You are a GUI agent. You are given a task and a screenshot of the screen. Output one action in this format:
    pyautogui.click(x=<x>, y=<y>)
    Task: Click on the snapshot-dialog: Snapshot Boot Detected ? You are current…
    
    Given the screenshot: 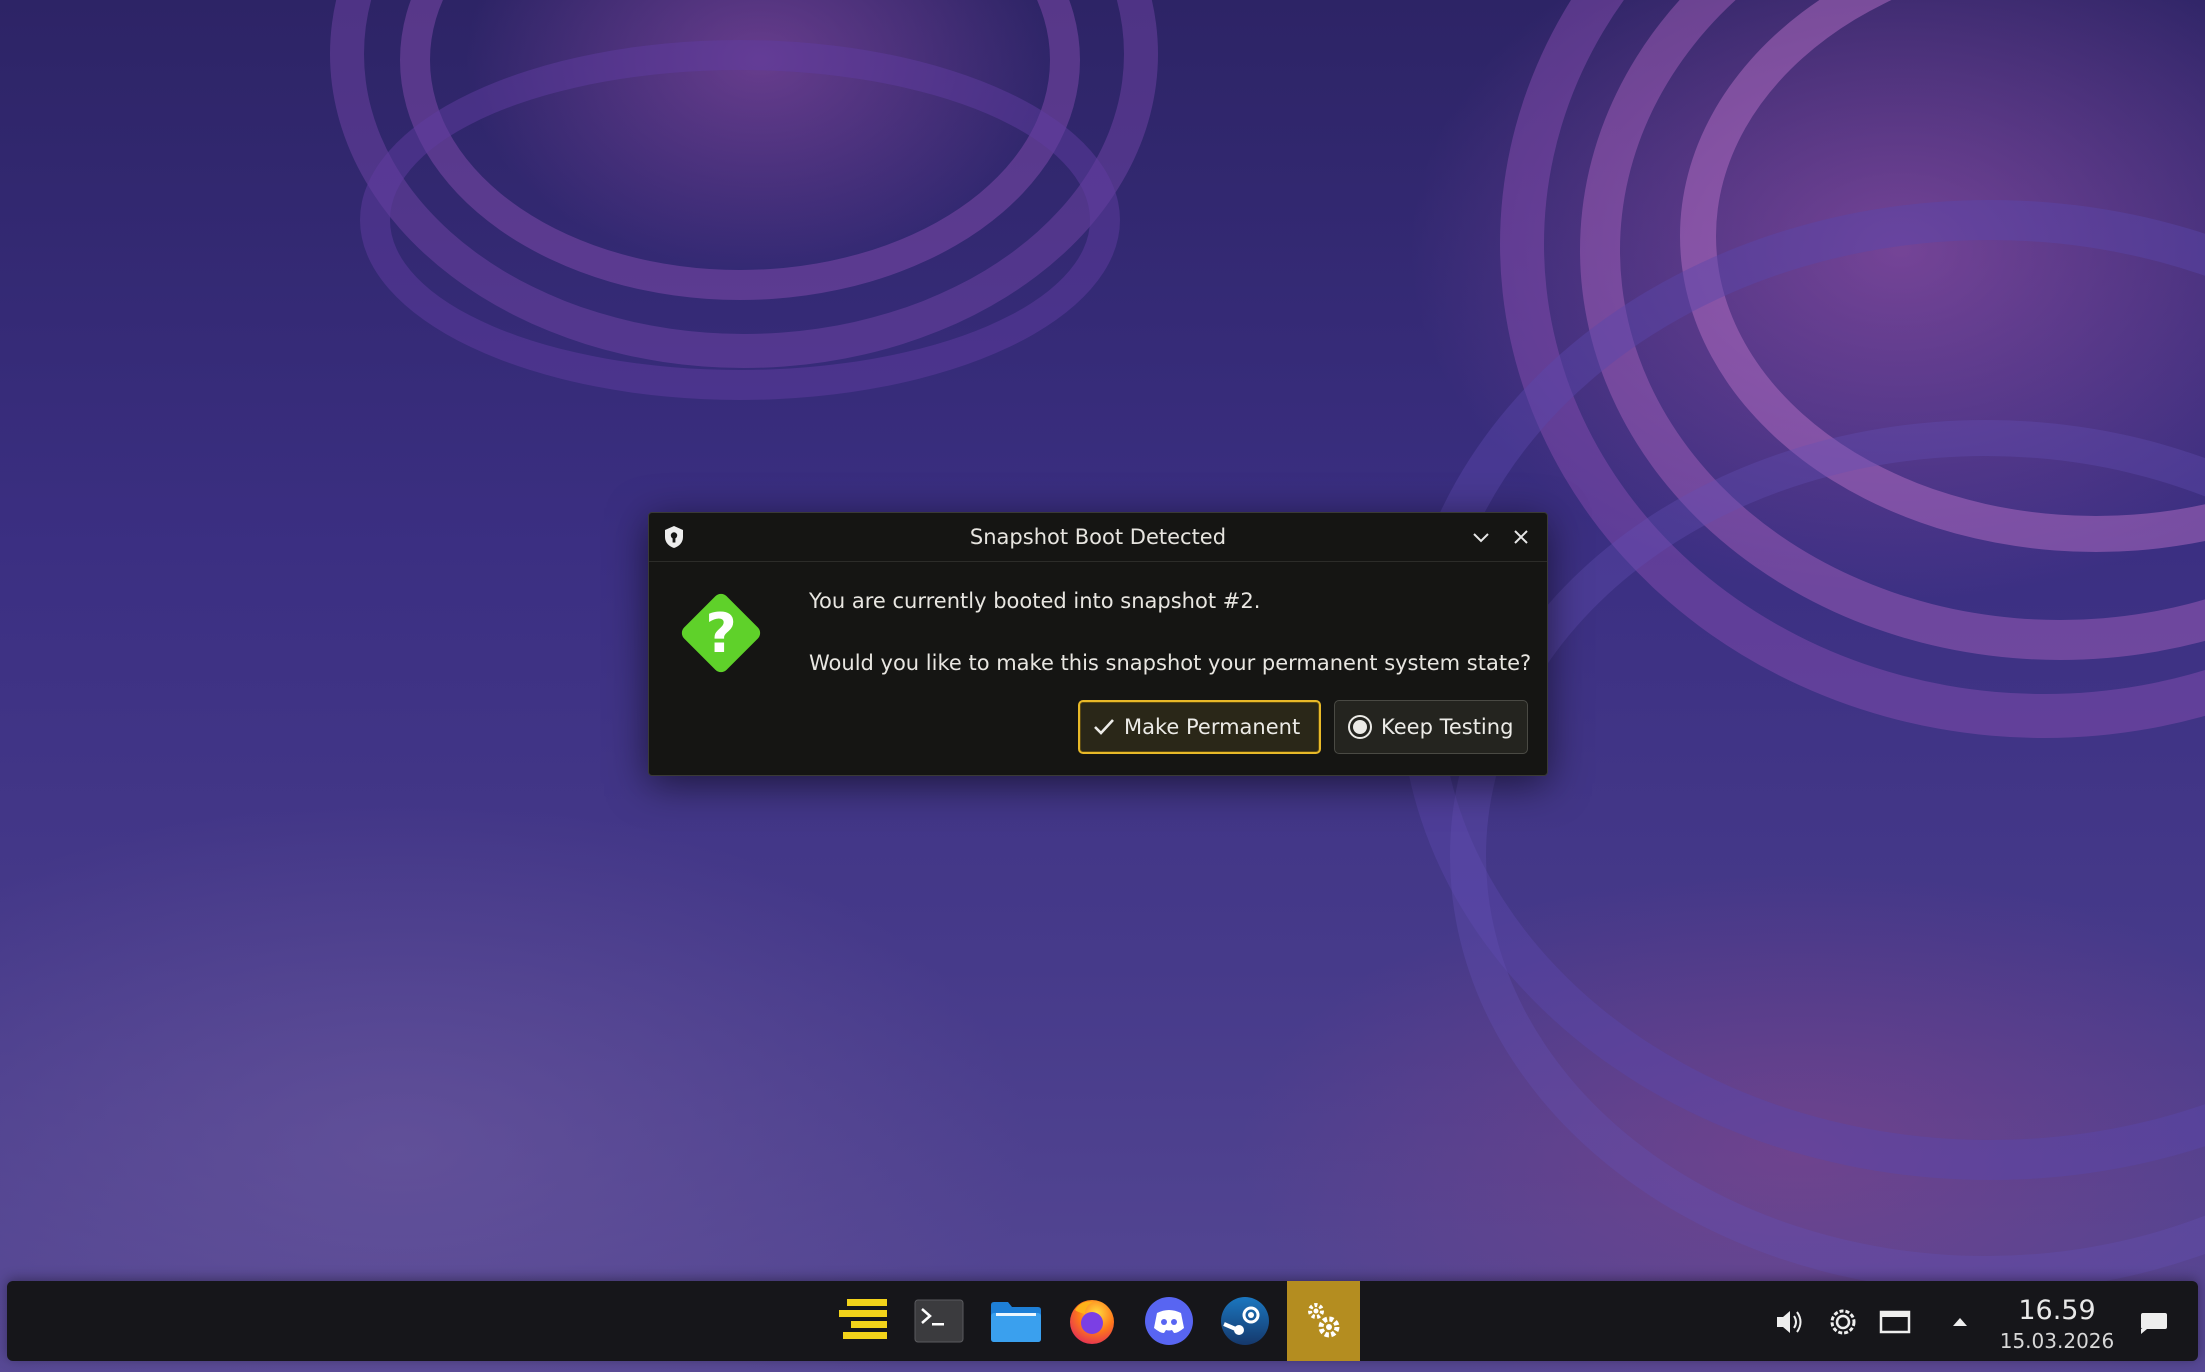 What is the action you would take?
    pyautogui.click(x=1098, y=644)
    